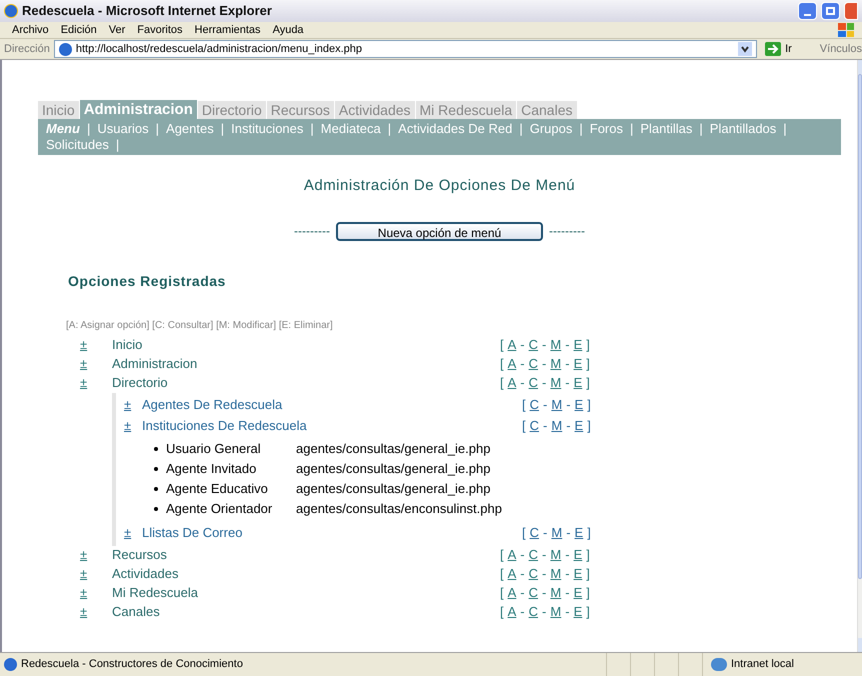 This screenshot has width=862, height=676. I want to click on menu-item: Herramientas, so click(227, 30).